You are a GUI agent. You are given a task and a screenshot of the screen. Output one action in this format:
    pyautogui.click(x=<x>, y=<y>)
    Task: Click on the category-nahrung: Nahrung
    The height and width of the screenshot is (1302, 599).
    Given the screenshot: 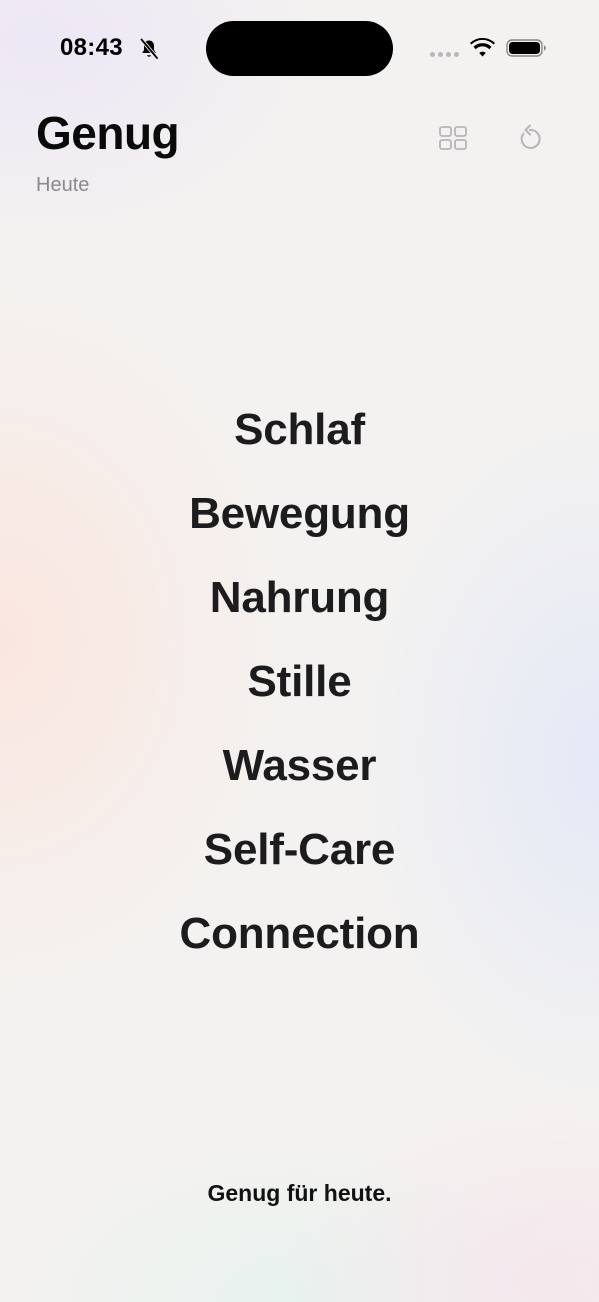 What is the action you would take?
    pyautogui.click(x=300, y=598)
    